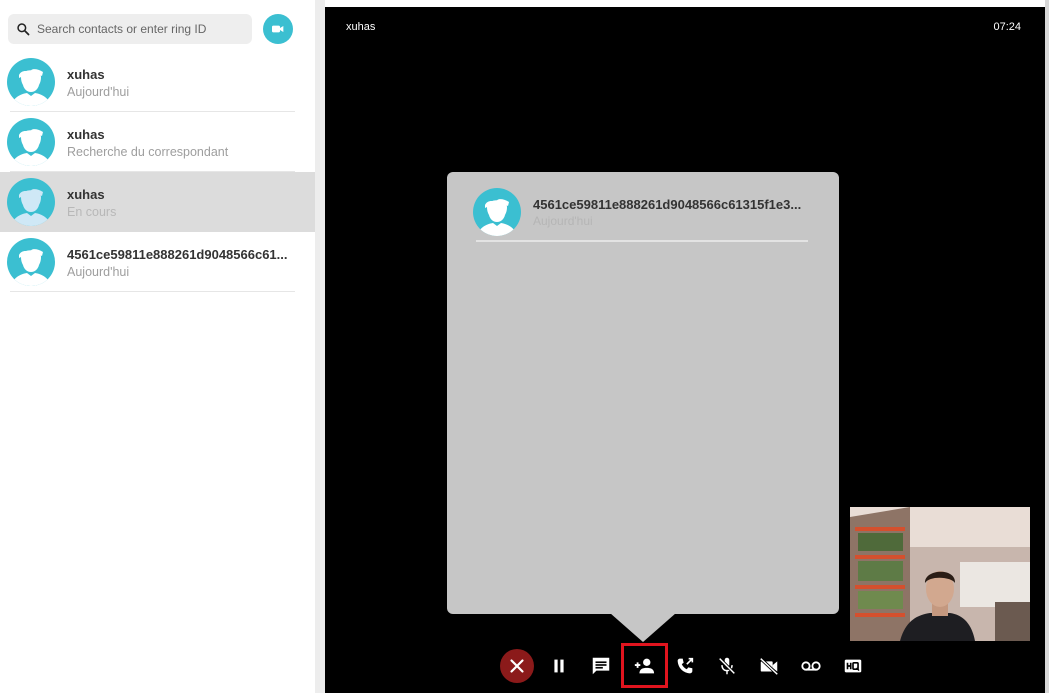 This screenshot has width=1049, height=693. Describe the element at coordinates (92, 212) in the screenshot. I see `contact-status: En cours` at that location.